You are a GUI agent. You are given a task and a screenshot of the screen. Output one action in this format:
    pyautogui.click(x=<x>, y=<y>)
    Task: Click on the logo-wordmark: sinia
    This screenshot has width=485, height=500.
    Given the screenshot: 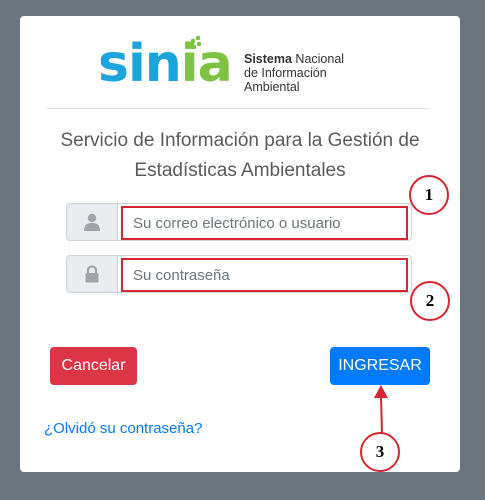 What is the action you would take?
    pyautogui.click(x=165, y=64)
    